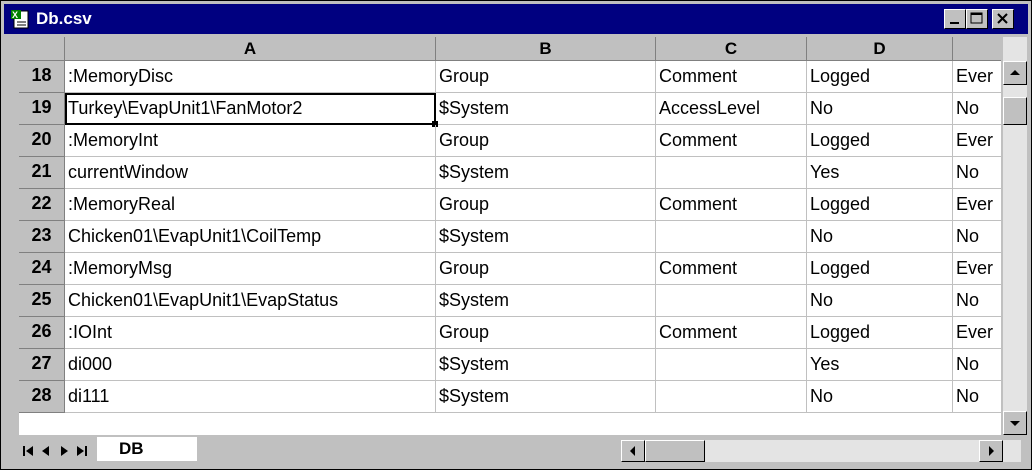 The width and height of the screenshot is (1032, 470). I want to click on row-header-19: 19, so click(42, 109).